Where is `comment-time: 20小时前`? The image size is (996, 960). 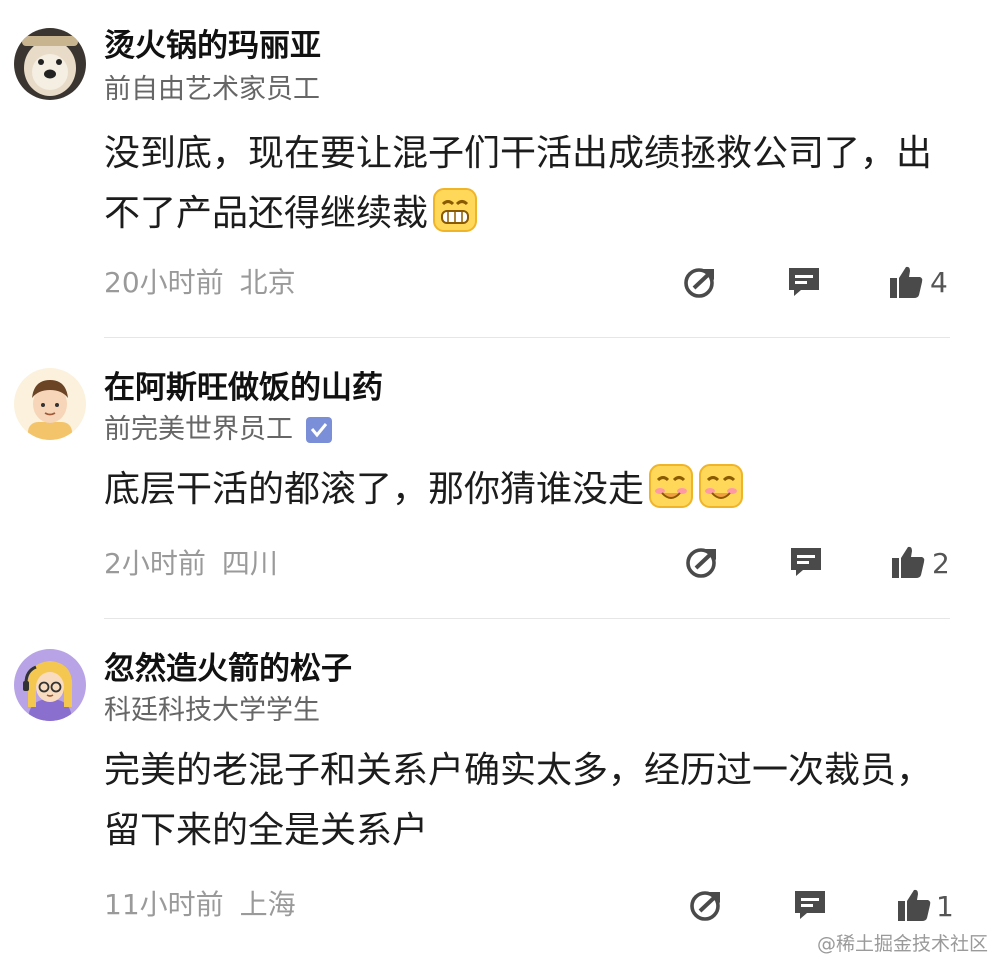
comment-time: 20小时前 is located at coordinates (164, 282).